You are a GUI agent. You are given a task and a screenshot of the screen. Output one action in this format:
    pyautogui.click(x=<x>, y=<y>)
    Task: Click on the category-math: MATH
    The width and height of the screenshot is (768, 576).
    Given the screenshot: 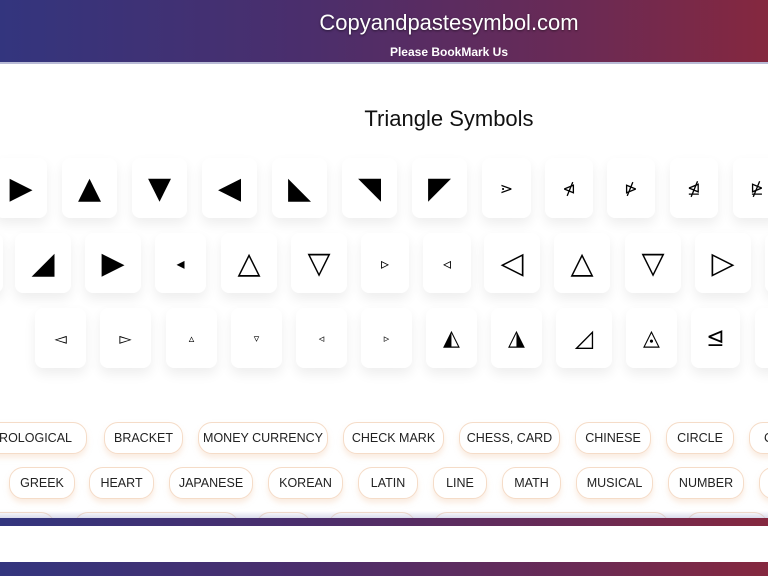 What is the action you would take?
    pyautogui.click(x=531, y=483)
    